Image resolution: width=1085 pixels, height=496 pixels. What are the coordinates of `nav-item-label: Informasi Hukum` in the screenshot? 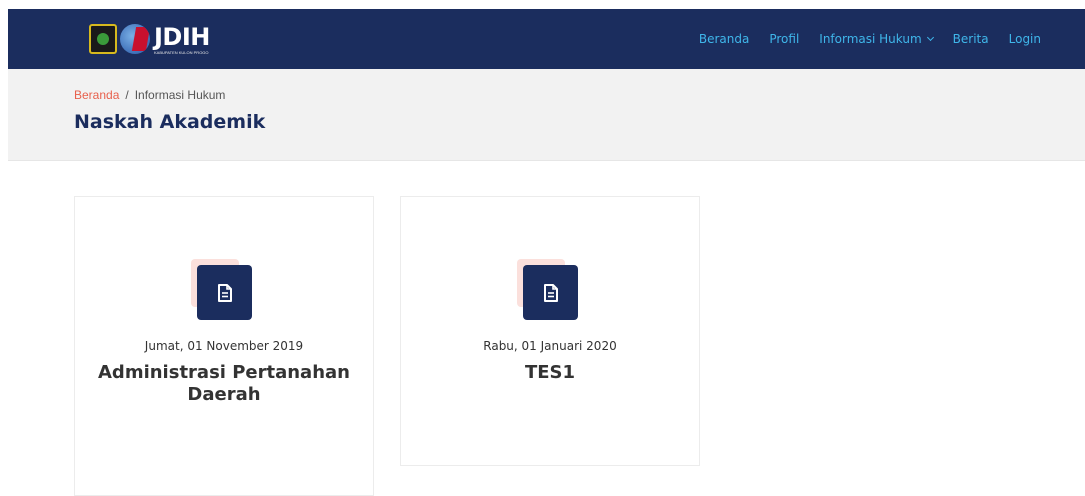 It's located at (870, 39).